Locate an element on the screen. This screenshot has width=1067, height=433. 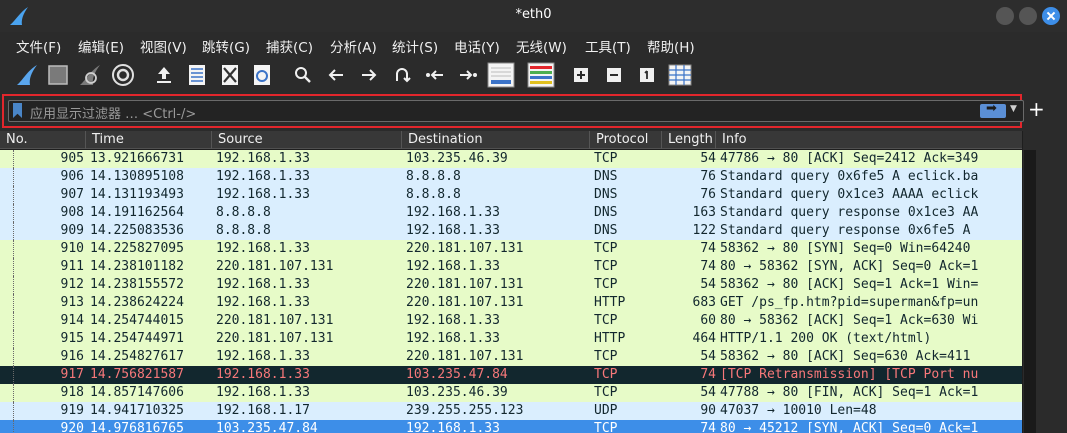
title-bar: *eth0 is located at coordinates (533, 16).